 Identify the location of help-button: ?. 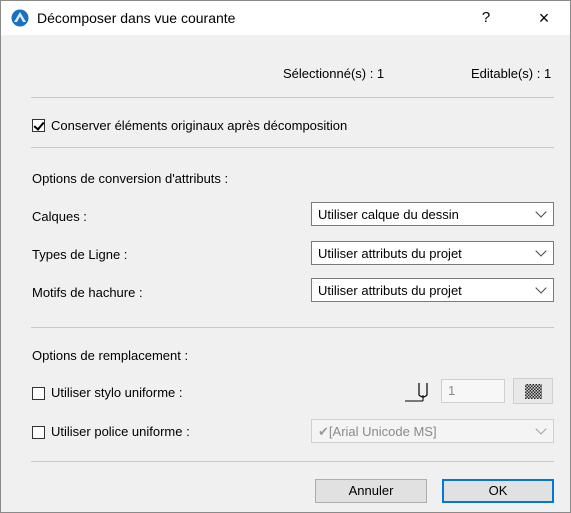
(486, 18).